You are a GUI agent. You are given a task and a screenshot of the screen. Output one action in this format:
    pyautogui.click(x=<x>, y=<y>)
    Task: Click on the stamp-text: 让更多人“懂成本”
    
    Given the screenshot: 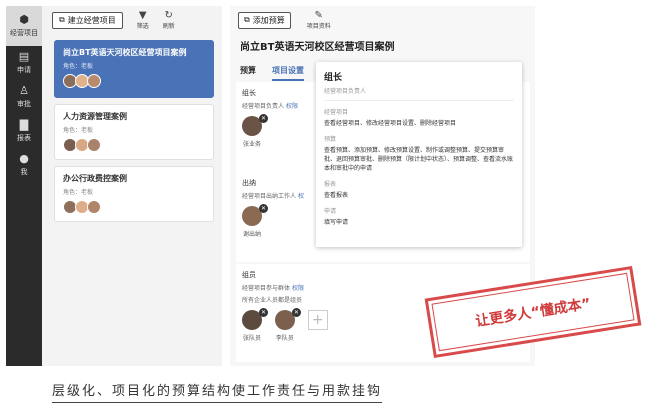 What is the action you would take?
    pyautogui.click(x=533, y=312)
    